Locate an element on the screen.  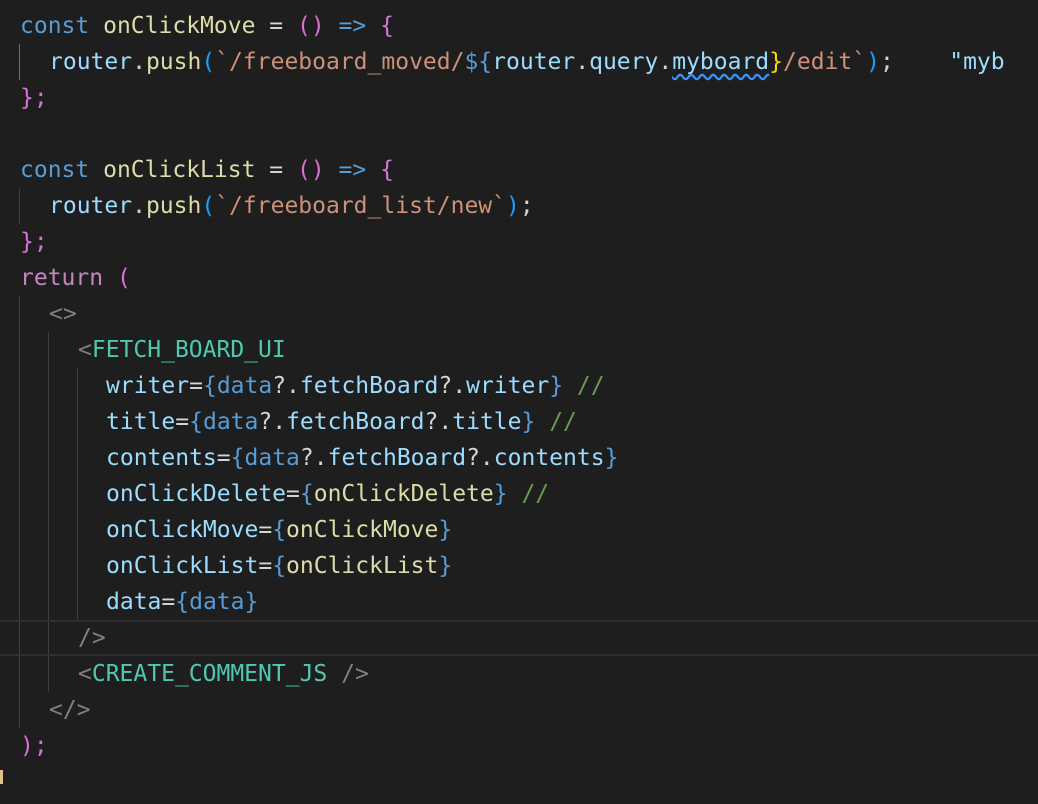
token-attribute: data is located at coordinates (134, 602).